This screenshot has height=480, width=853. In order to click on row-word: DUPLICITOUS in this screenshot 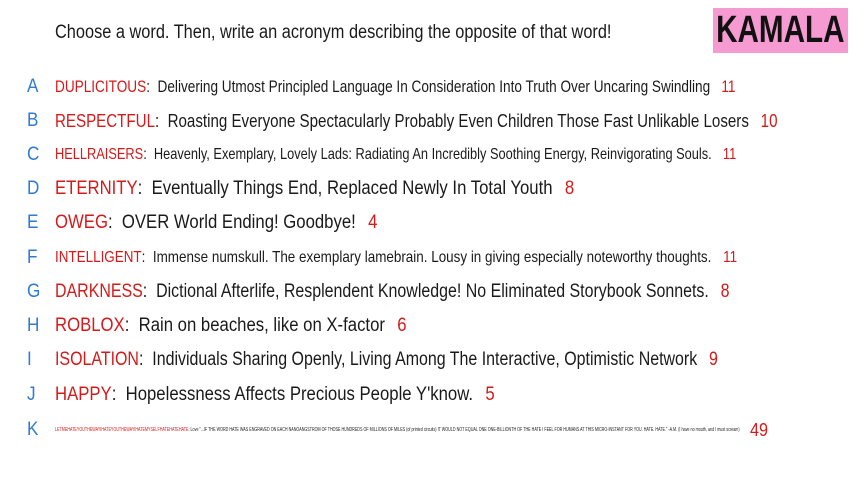, I will do `click(101, 86)`.